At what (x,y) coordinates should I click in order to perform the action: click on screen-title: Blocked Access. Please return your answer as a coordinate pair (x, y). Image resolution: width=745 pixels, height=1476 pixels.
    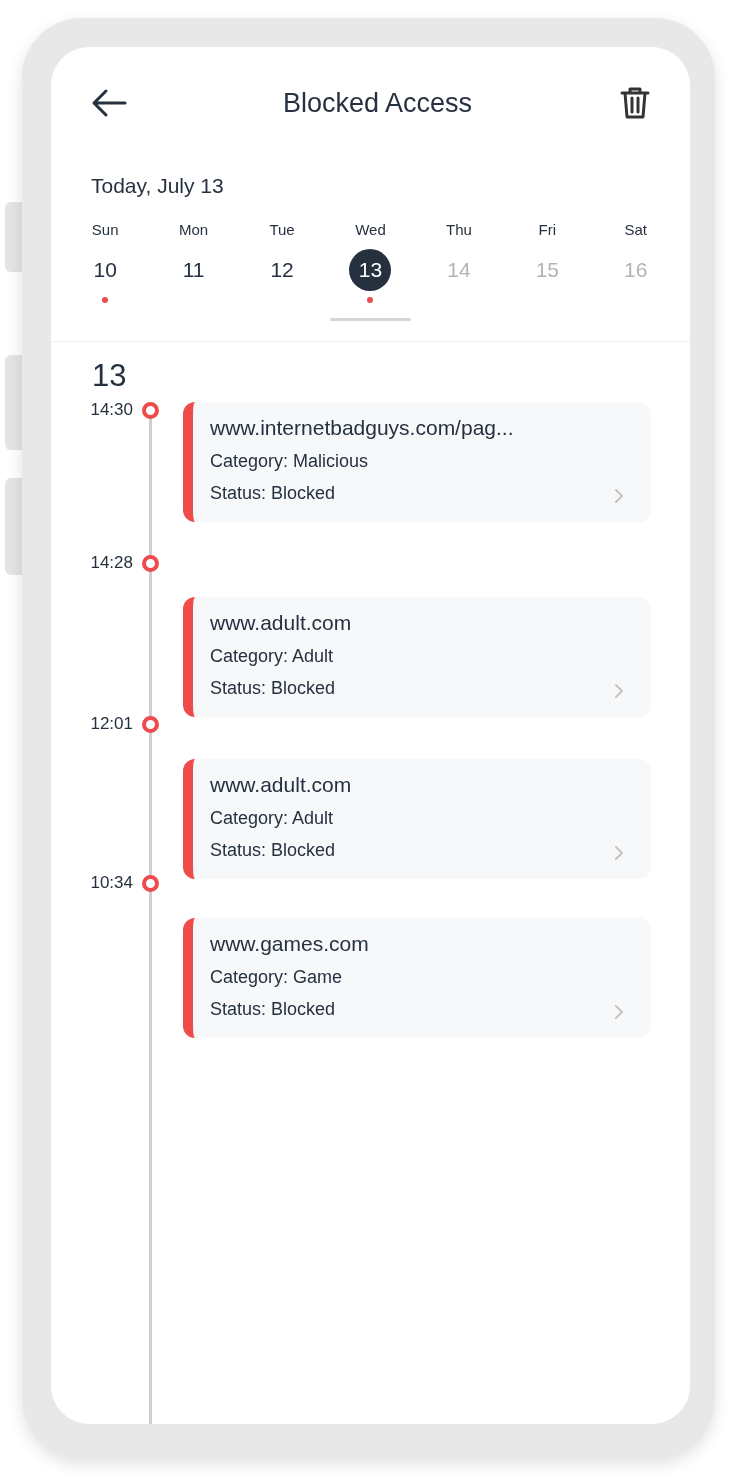
    Looking at the image, I should click on (377, 103).